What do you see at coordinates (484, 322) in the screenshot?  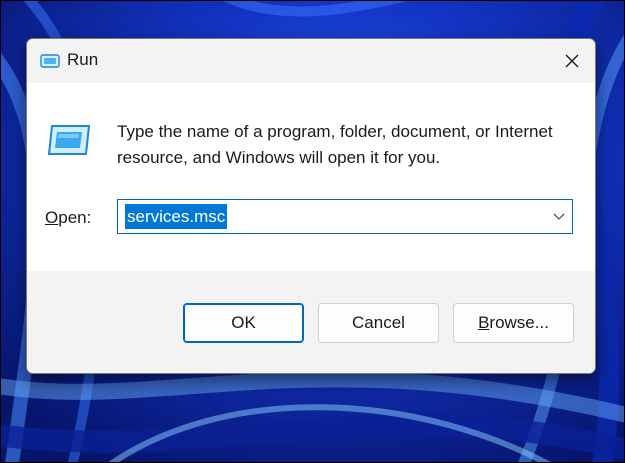 I see `browse-button-accelerator: B` at bounding box center [484, 322].